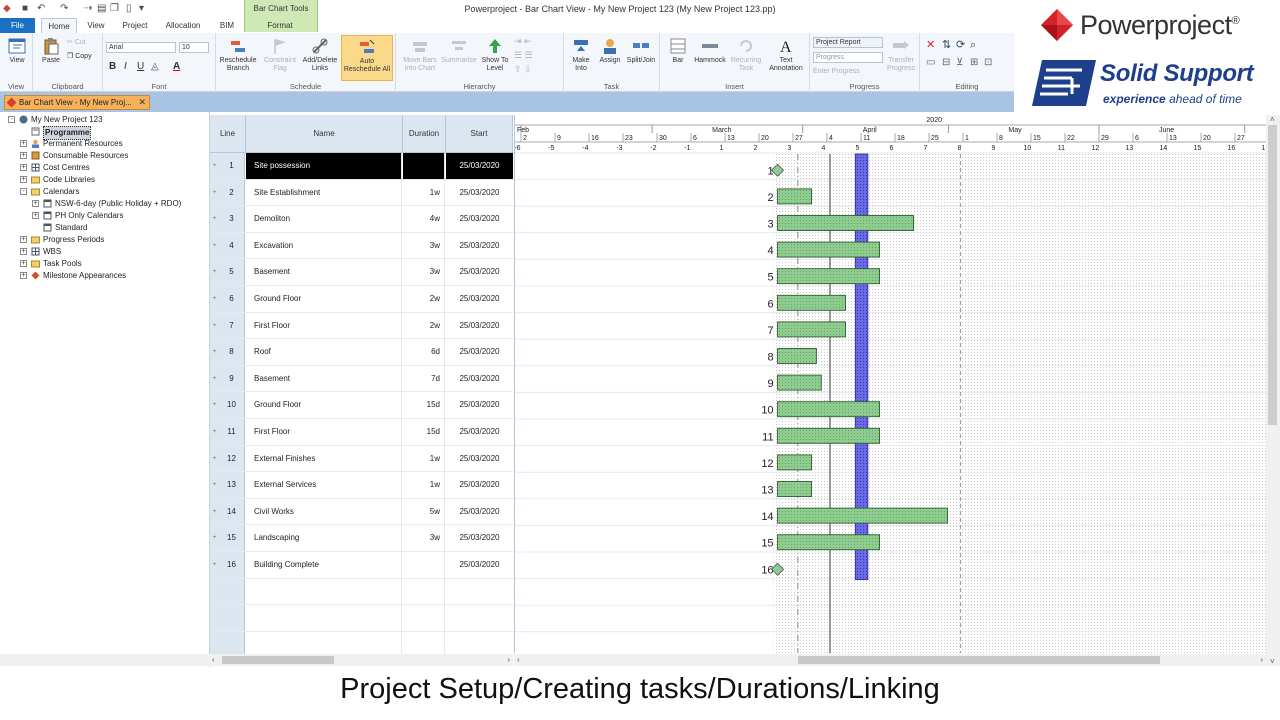  I want to click on tree-node: Programme, so click(104, 133).